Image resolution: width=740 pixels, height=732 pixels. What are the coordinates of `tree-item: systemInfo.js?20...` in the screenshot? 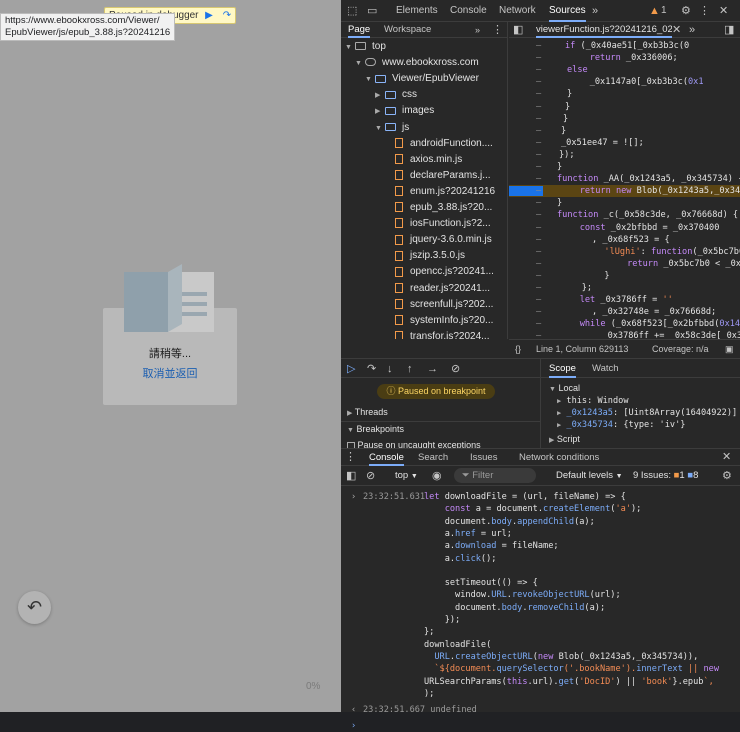 It's located at (424, 321).